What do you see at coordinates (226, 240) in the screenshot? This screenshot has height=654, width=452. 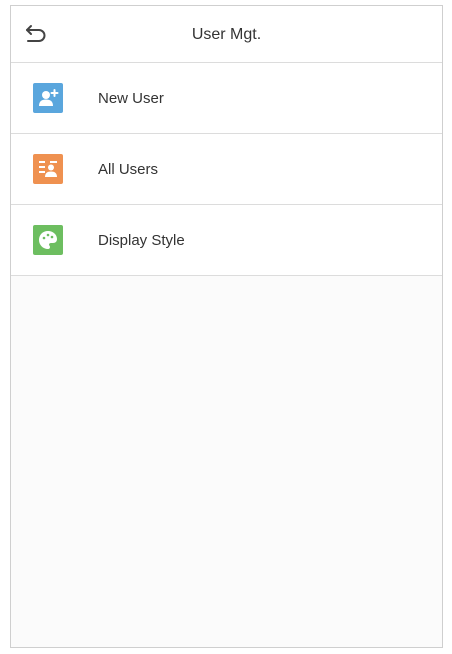 I see `menu-item-display-style: Display Style` at bounding box center [226, 240].